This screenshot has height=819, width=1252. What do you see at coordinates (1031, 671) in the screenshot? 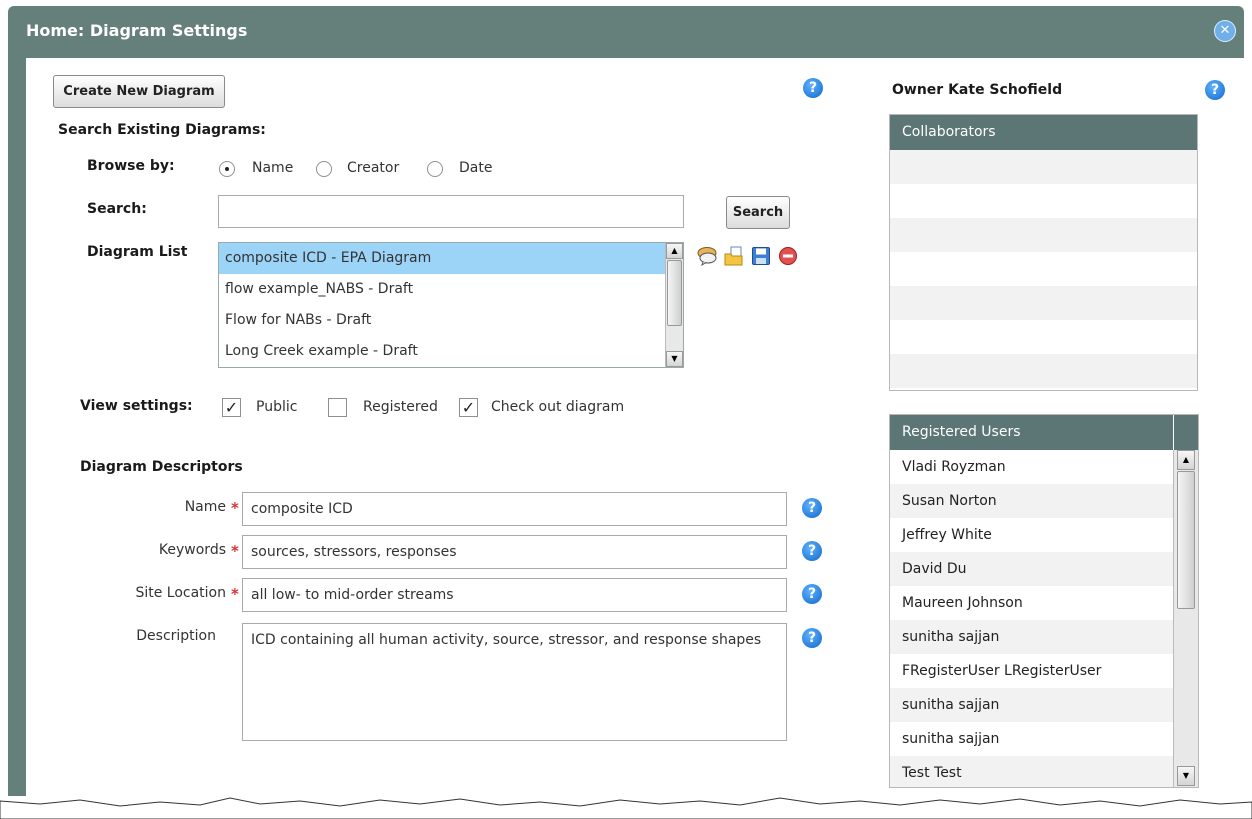
I see `table-row: FRegisterUser LRegisterUser` at bounding box center [1031, 671].